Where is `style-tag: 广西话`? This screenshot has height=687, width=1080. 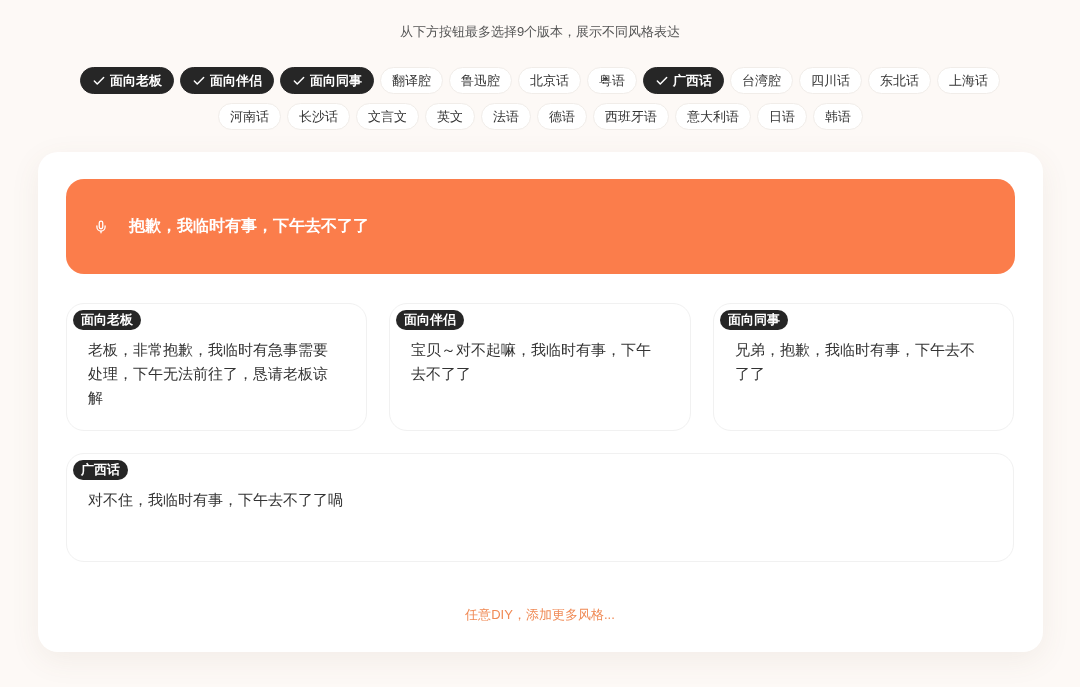 style-tag: 广西话 is located at coordinates (100, 470).